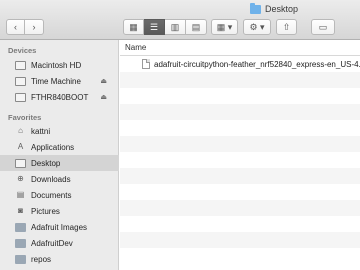  What do you see at coordinates (20, 146) in the screenshot?
I see `applications-icon: A` at bounding box center [20, 146].